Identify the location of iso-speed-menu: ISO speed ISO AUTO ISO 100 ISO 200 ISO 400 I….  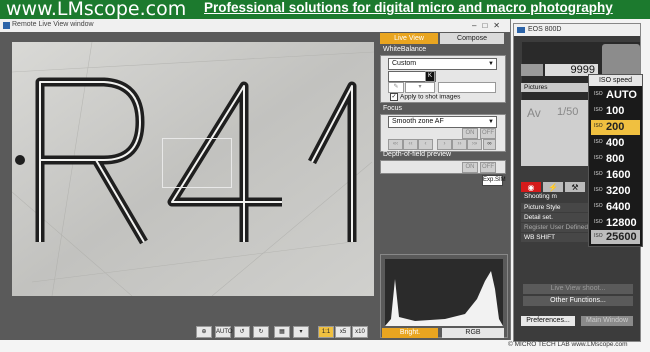
(615, 160).